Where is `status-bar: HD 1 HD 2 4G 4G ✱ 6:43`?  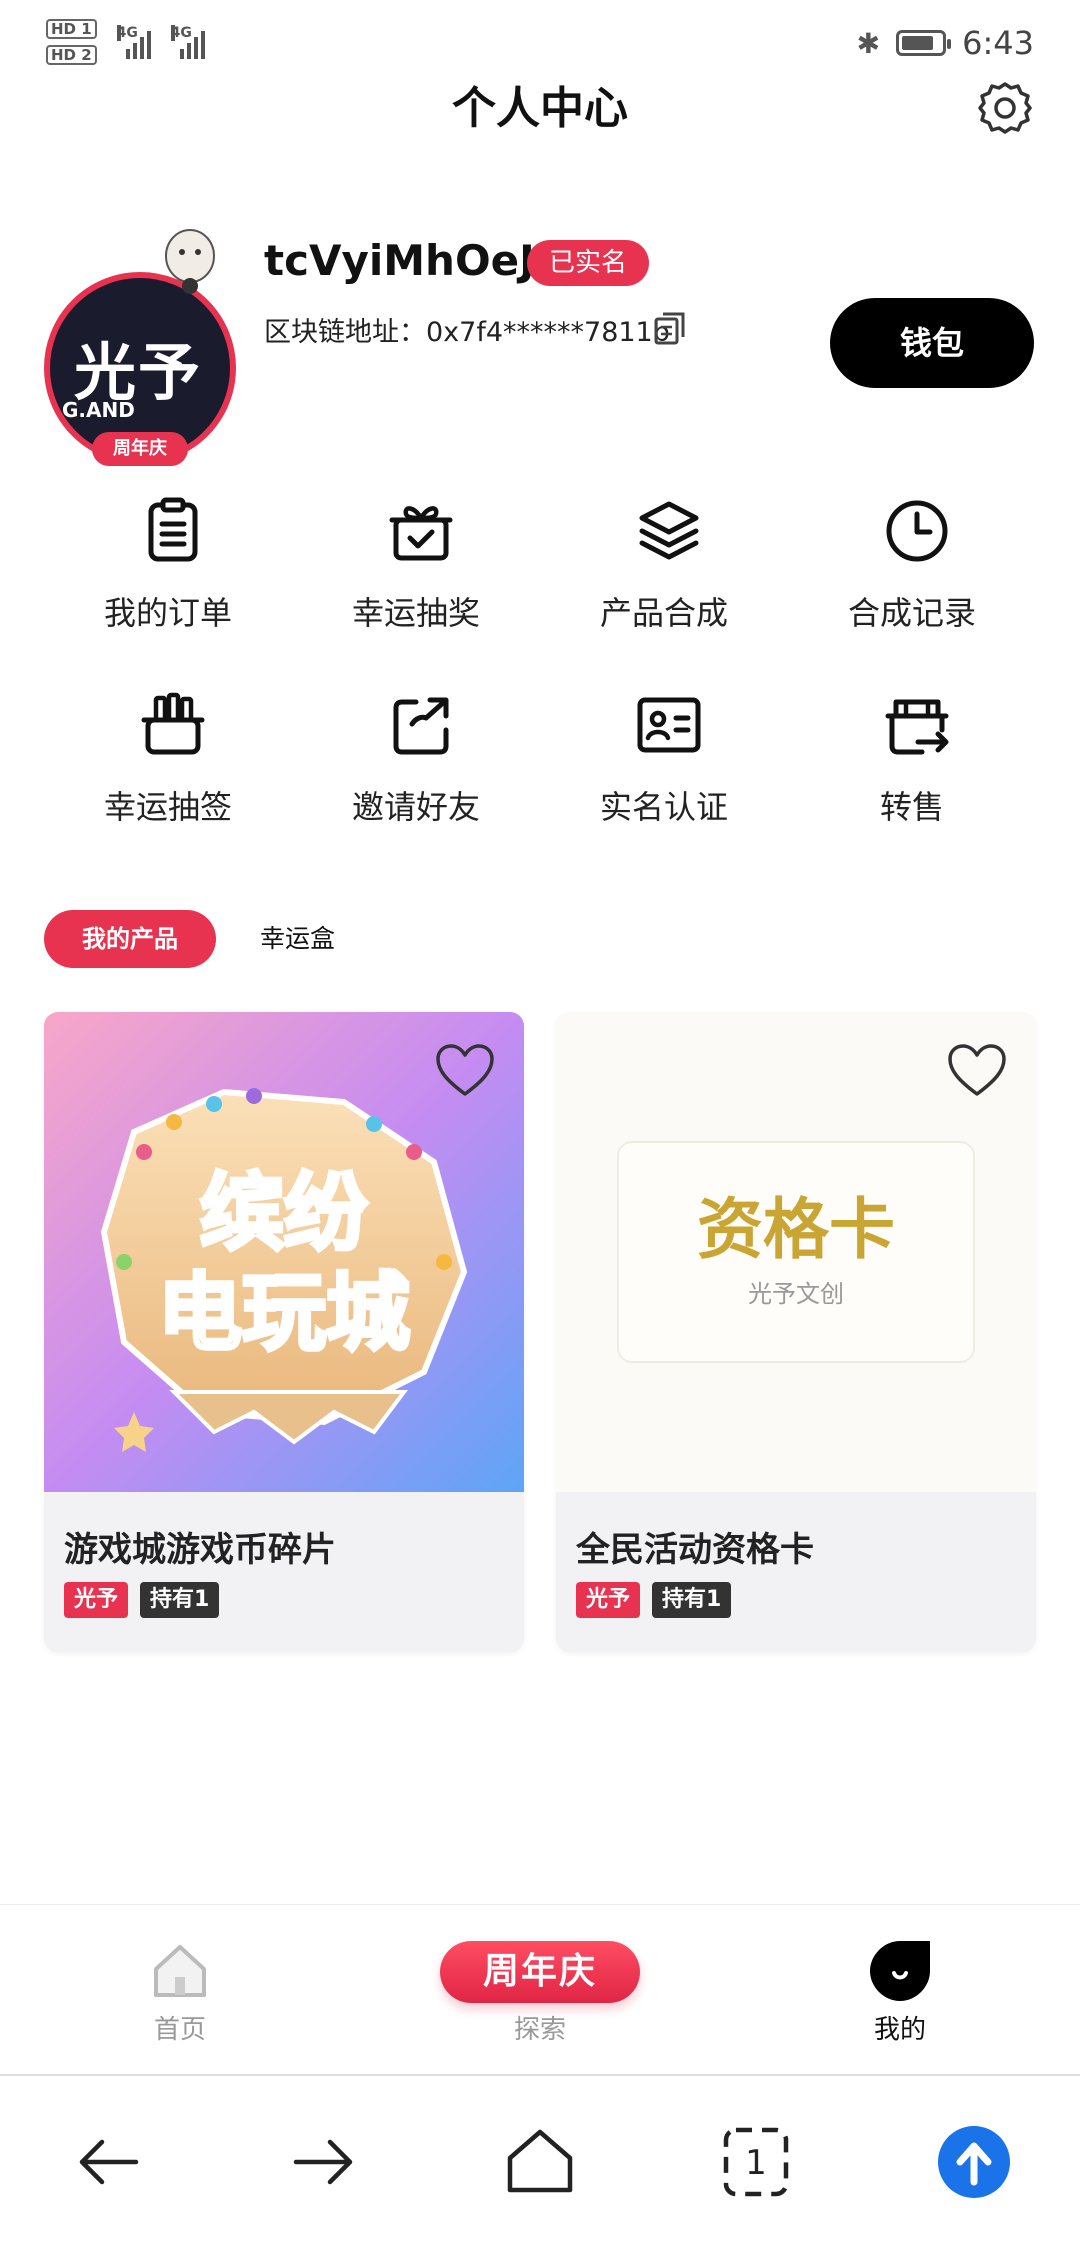
status-bar: HD 1 HD 2 4G 4G ✱ 6:43 is located at coordinates (540, 40).